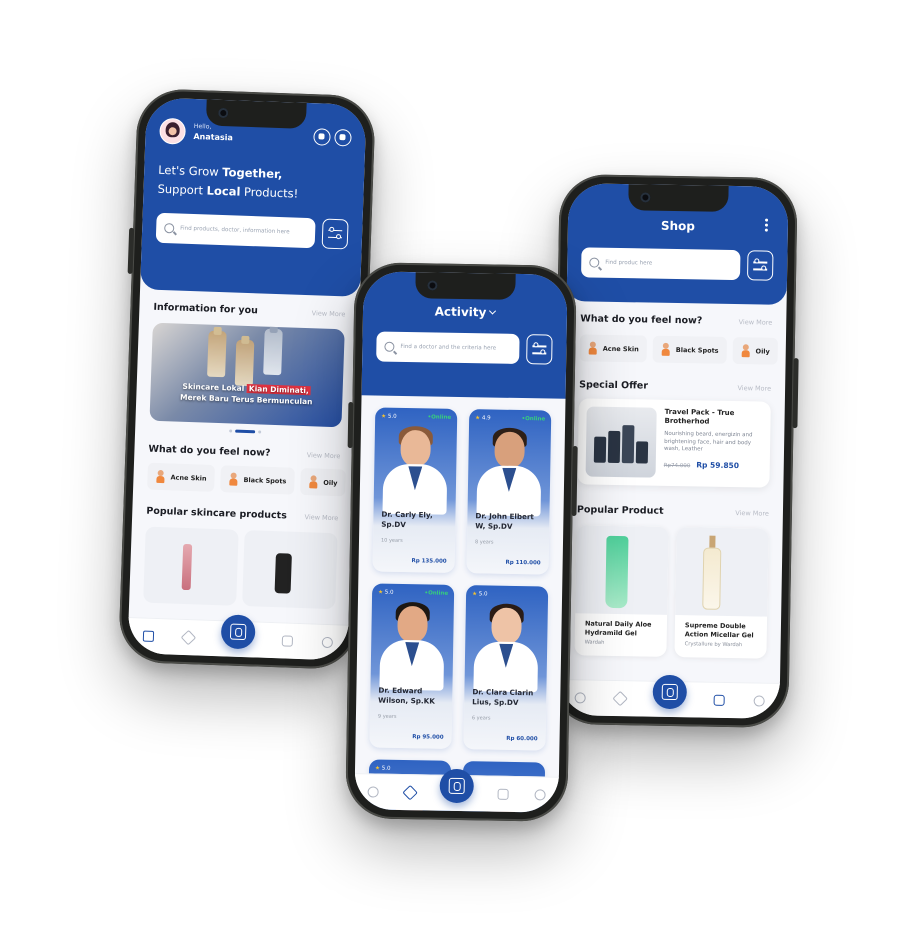  Describe the element at coordinates (722, 572) in the screenshot. I see `micellar-gel-image` at that location.